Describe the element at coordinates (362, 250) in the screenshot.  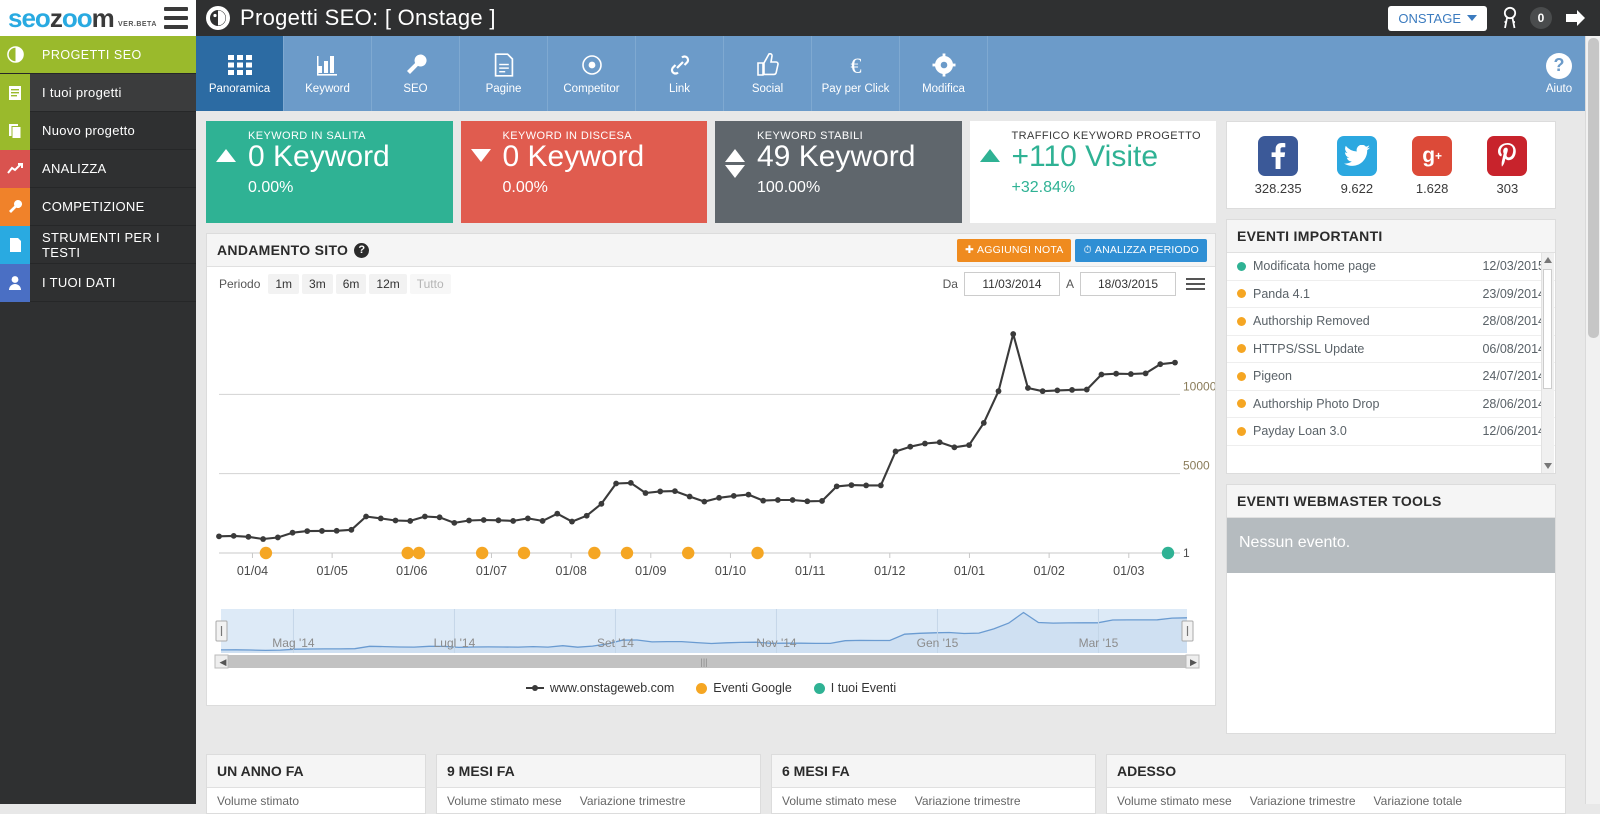
I see `question-mark-icon: ?` at that location.